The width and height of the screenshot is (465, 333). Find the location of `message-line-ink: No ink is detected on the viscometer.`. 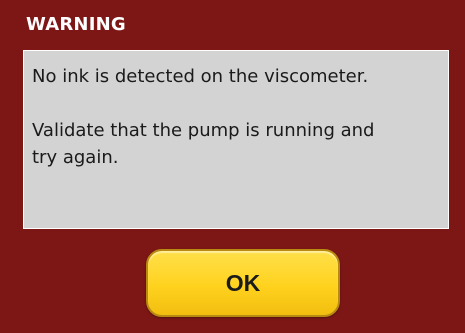

message-line-ink: No ink is detected on the viscometer. is located at coordinates (200, 76).